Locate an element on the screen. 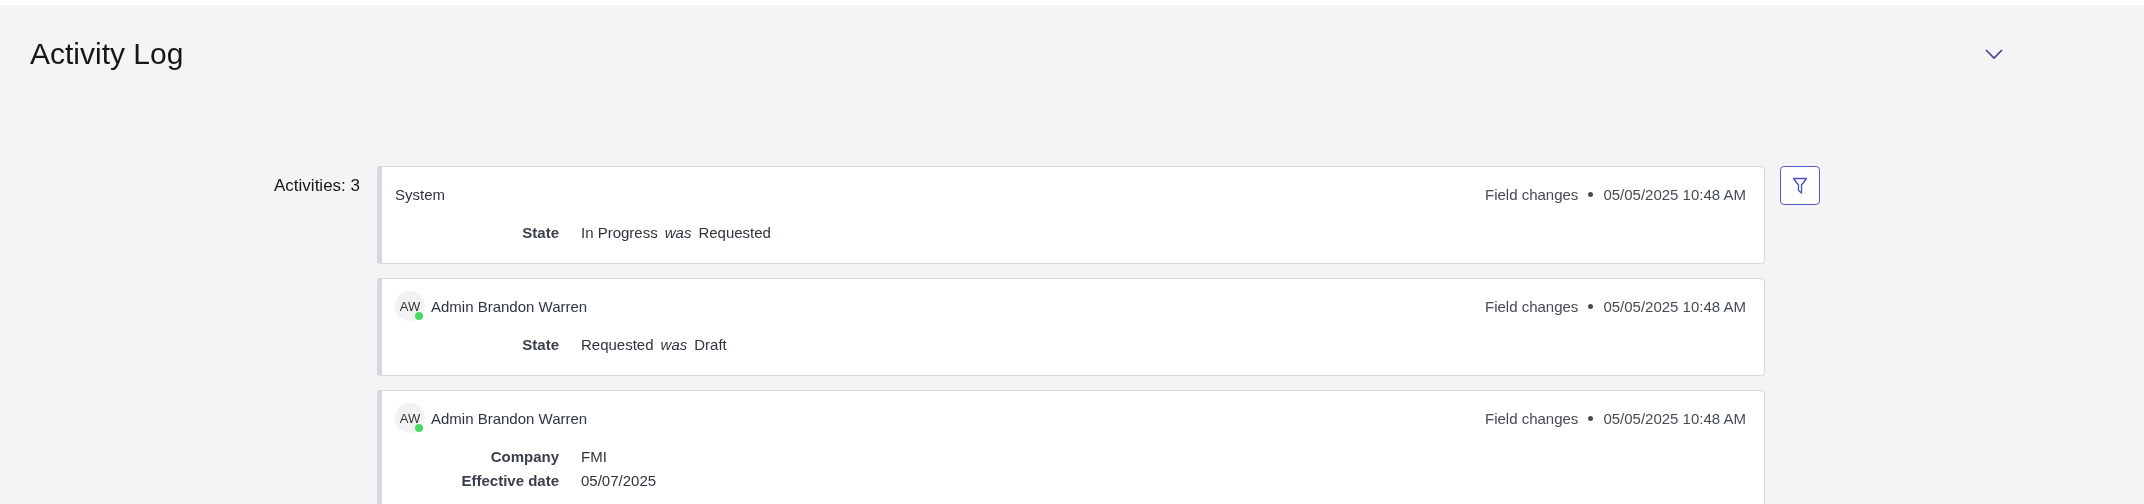  section-title: Activity Log is located at coordinates (107, 54).